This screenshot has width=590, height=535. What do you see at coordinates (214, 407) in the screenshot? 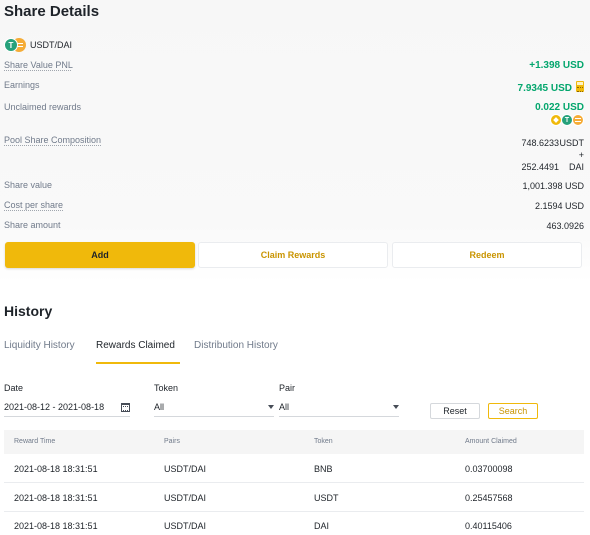
I see `token-select: All` at bounding box center [214, 407].